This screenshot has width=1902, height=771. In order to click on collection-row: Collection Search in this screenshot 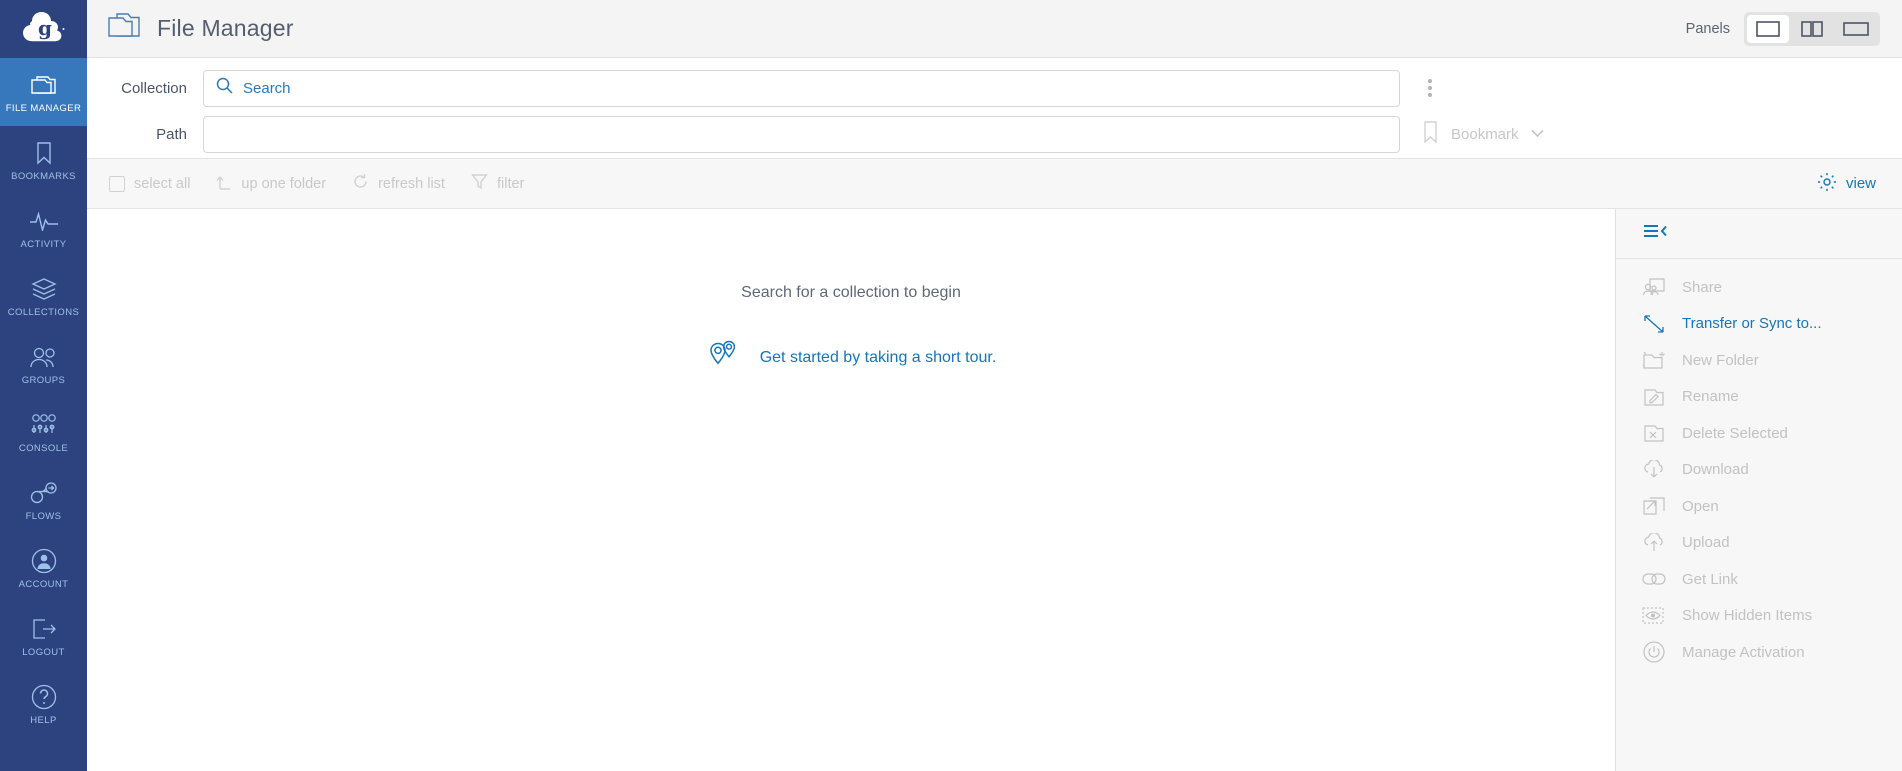, I will do `click(994, 84)`.